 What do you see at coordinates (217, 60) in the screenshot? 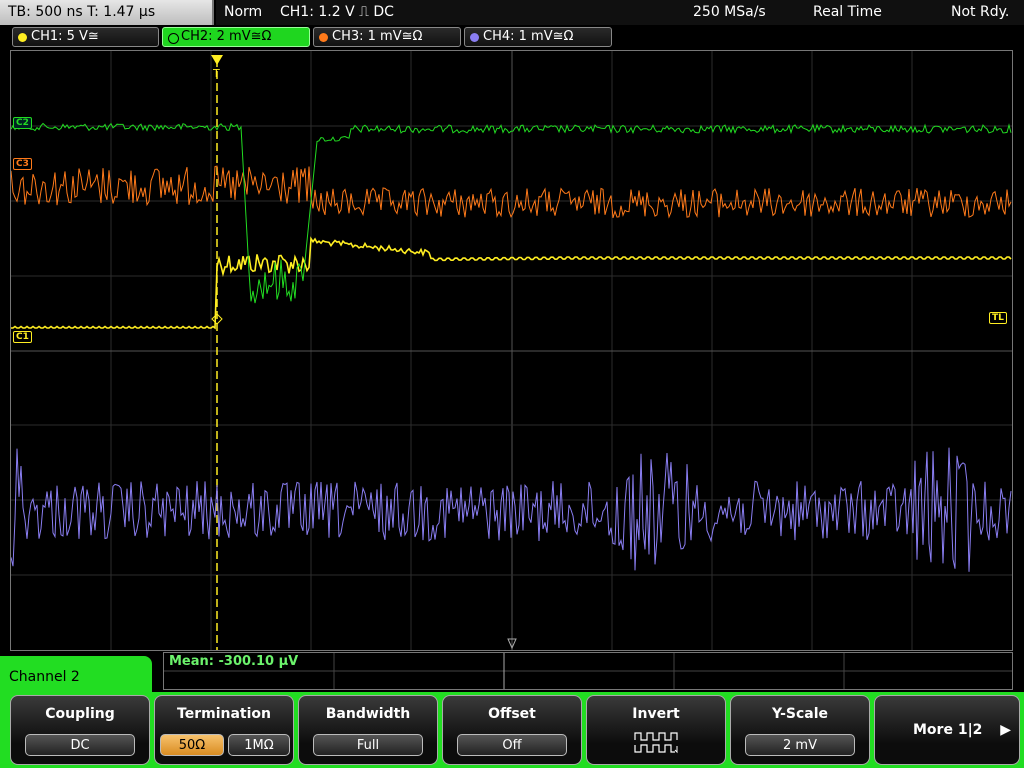
I see `trigger-position-icon` at bounding box center [217, 60].